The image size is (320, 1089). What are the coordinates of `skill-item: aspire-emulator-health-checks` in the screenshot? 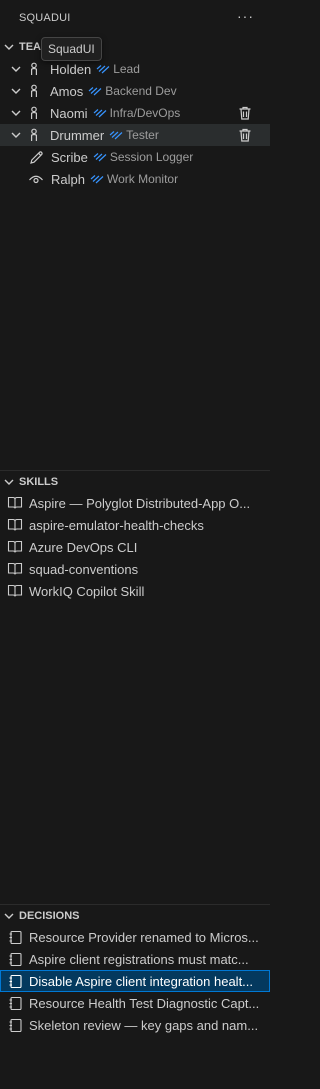 It's located at (135, 525).